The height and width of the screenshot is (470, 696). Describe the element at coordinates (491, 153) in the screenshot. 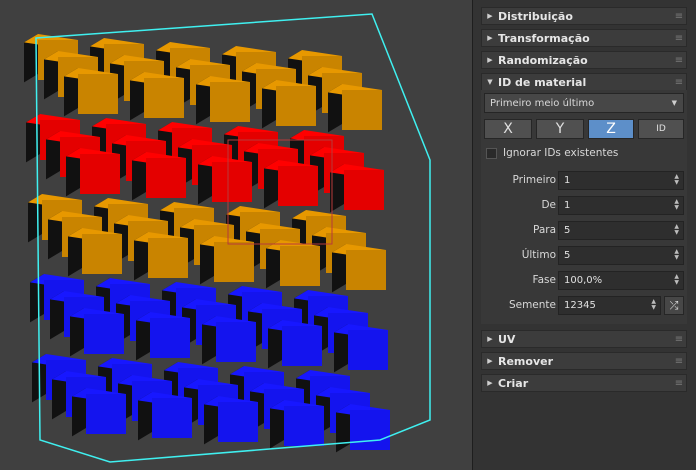

I see `checkbox-box` at that location.